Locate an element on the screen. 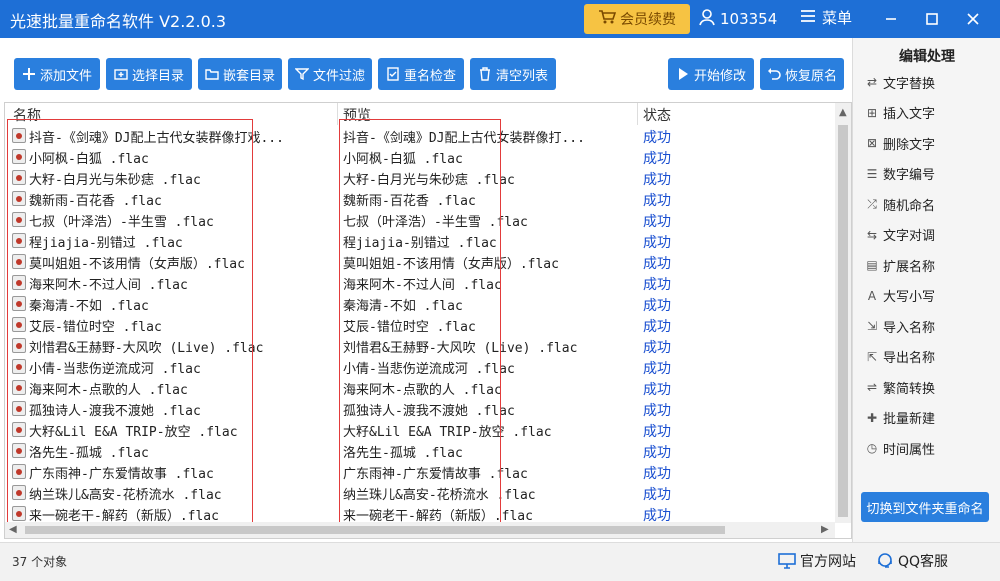 The width and height of the screenshot is (1000, 581). edit-item-new-batch: ✚ 批量新建 is located at coordinates (900, 418).